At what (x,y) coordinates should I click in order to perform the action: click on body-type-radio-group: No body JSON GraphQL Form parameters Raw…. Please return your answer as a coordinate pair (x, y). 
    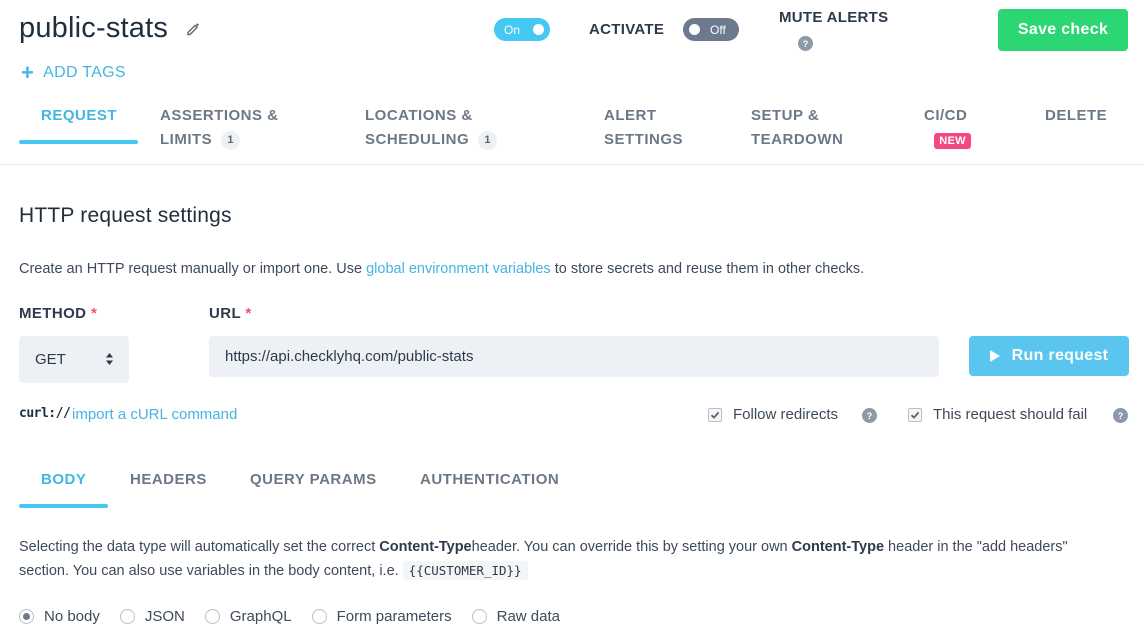
    Looking at the image, I should click on (299, 616).